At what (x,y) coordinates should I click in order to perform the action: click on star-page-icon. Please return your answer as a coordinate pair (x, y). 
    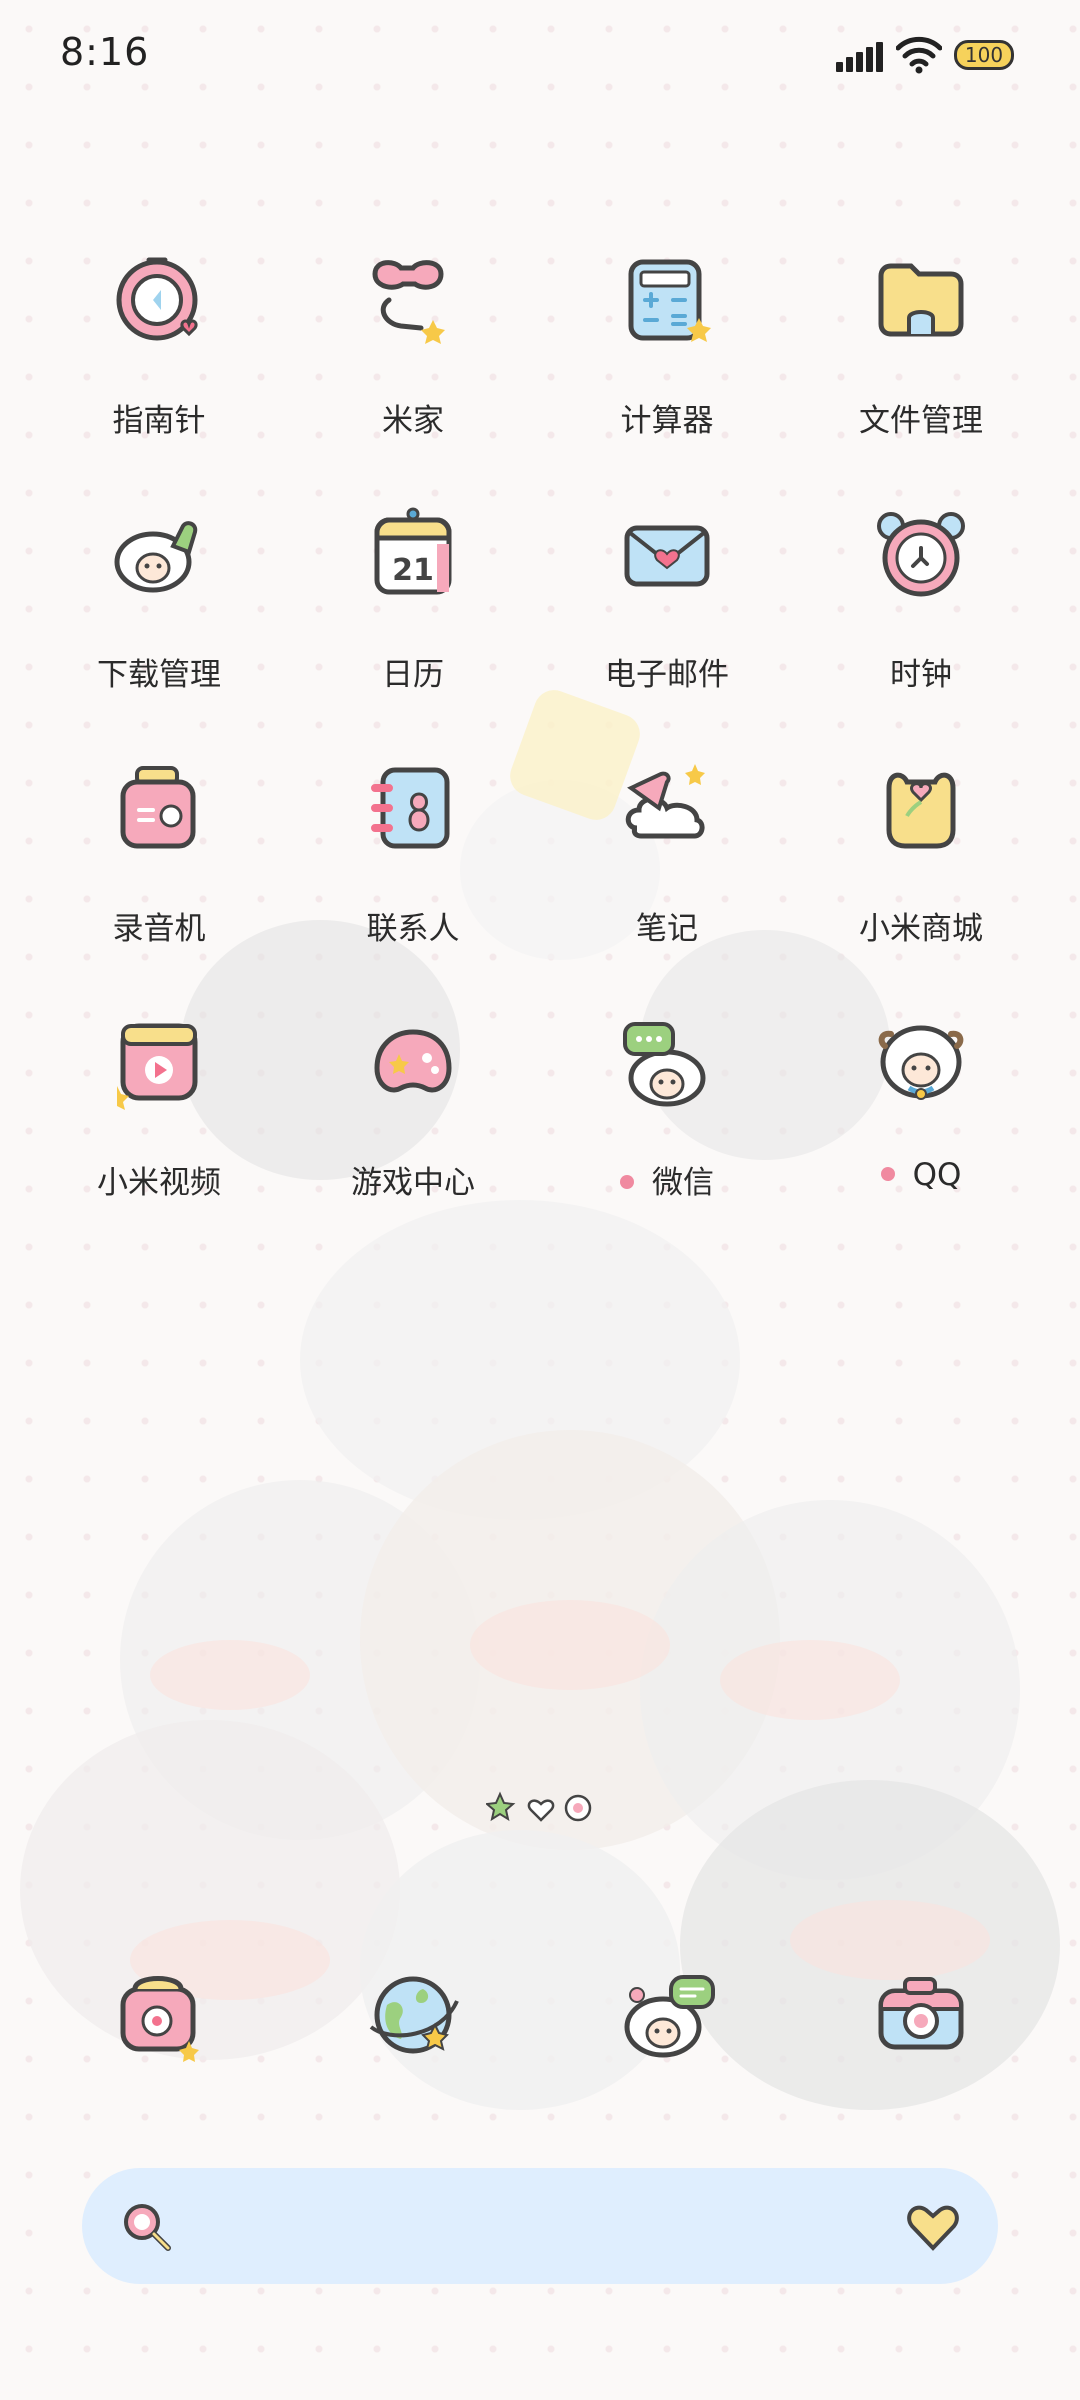
    Looking at the image, I should click on (501, 1806).